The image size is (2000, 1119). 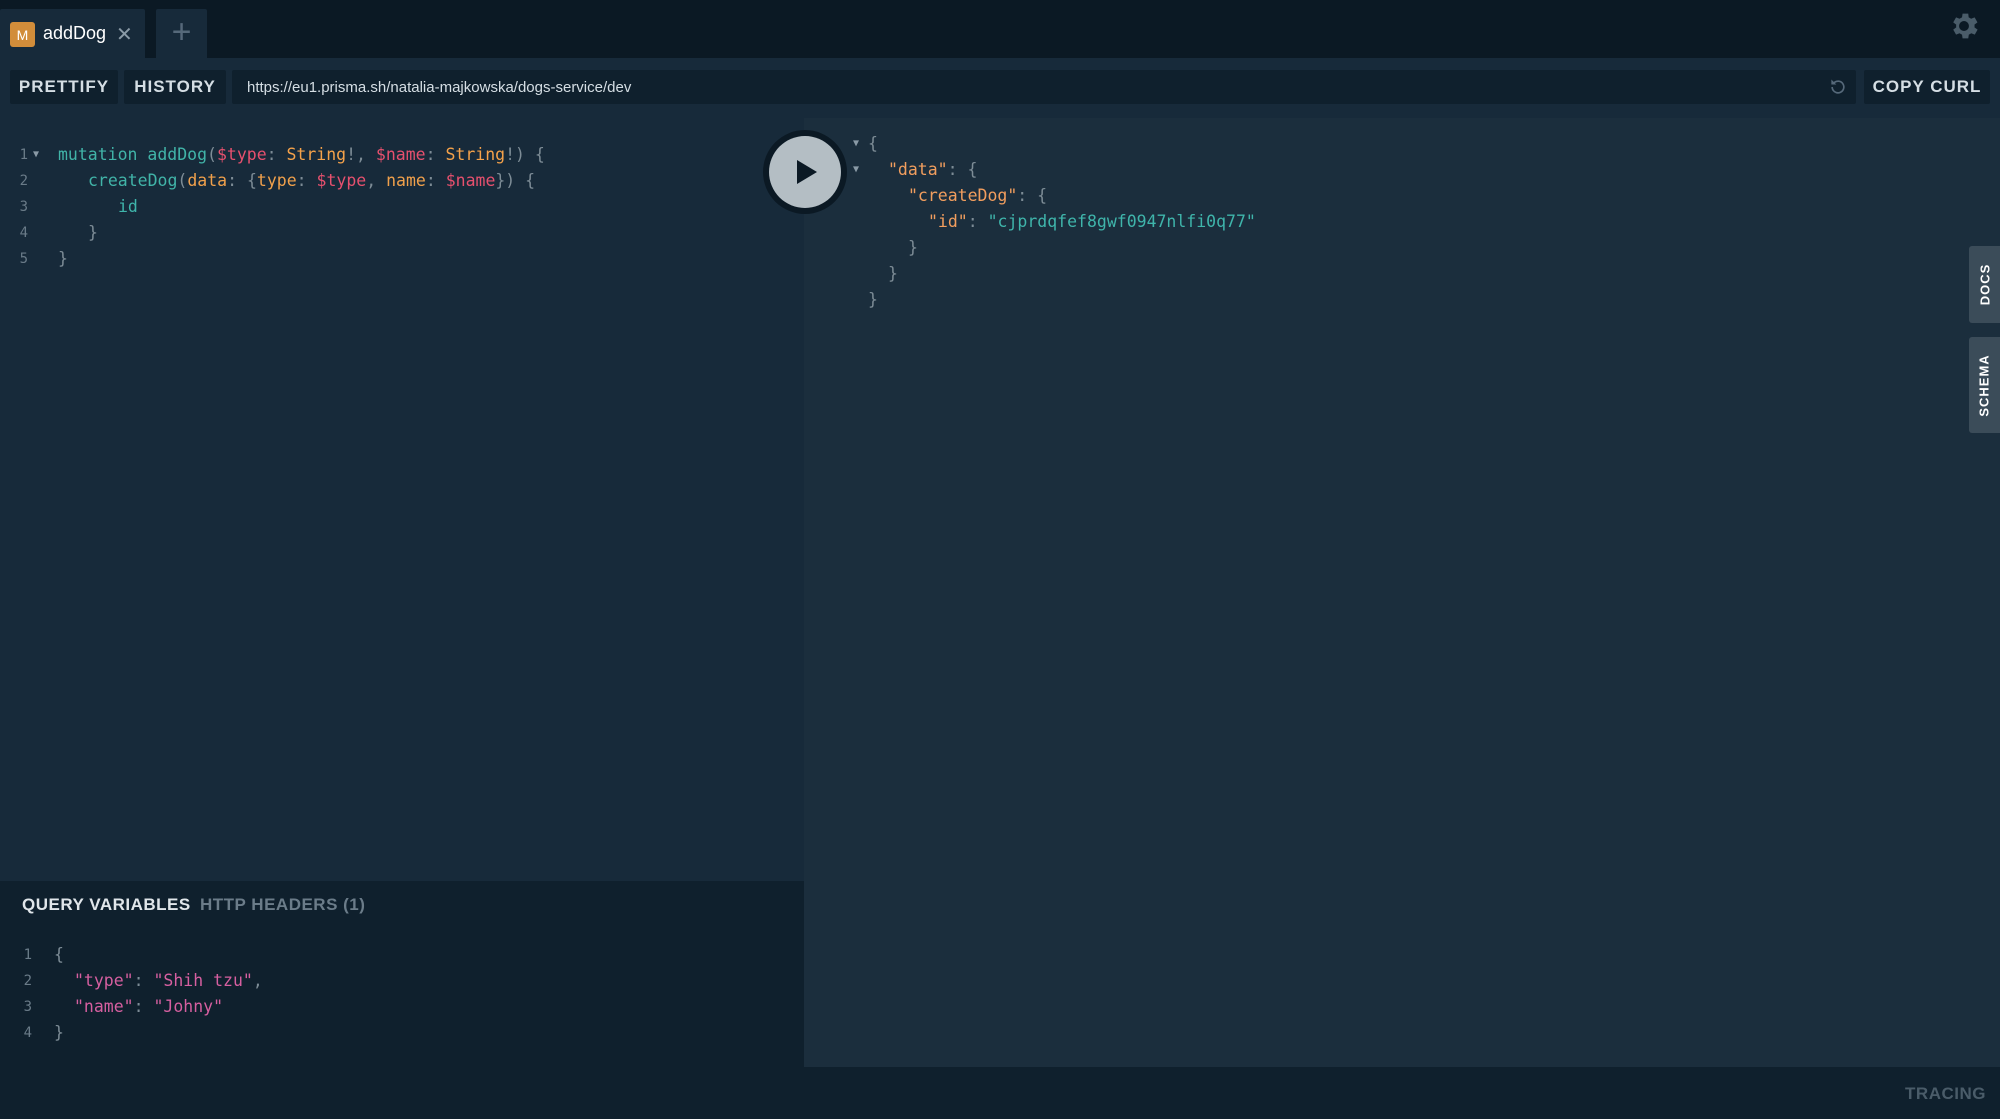 What do you see at coordinates (406, 180) in the screenshot?
I see `code-token: name` at bounding box center [406, 180].